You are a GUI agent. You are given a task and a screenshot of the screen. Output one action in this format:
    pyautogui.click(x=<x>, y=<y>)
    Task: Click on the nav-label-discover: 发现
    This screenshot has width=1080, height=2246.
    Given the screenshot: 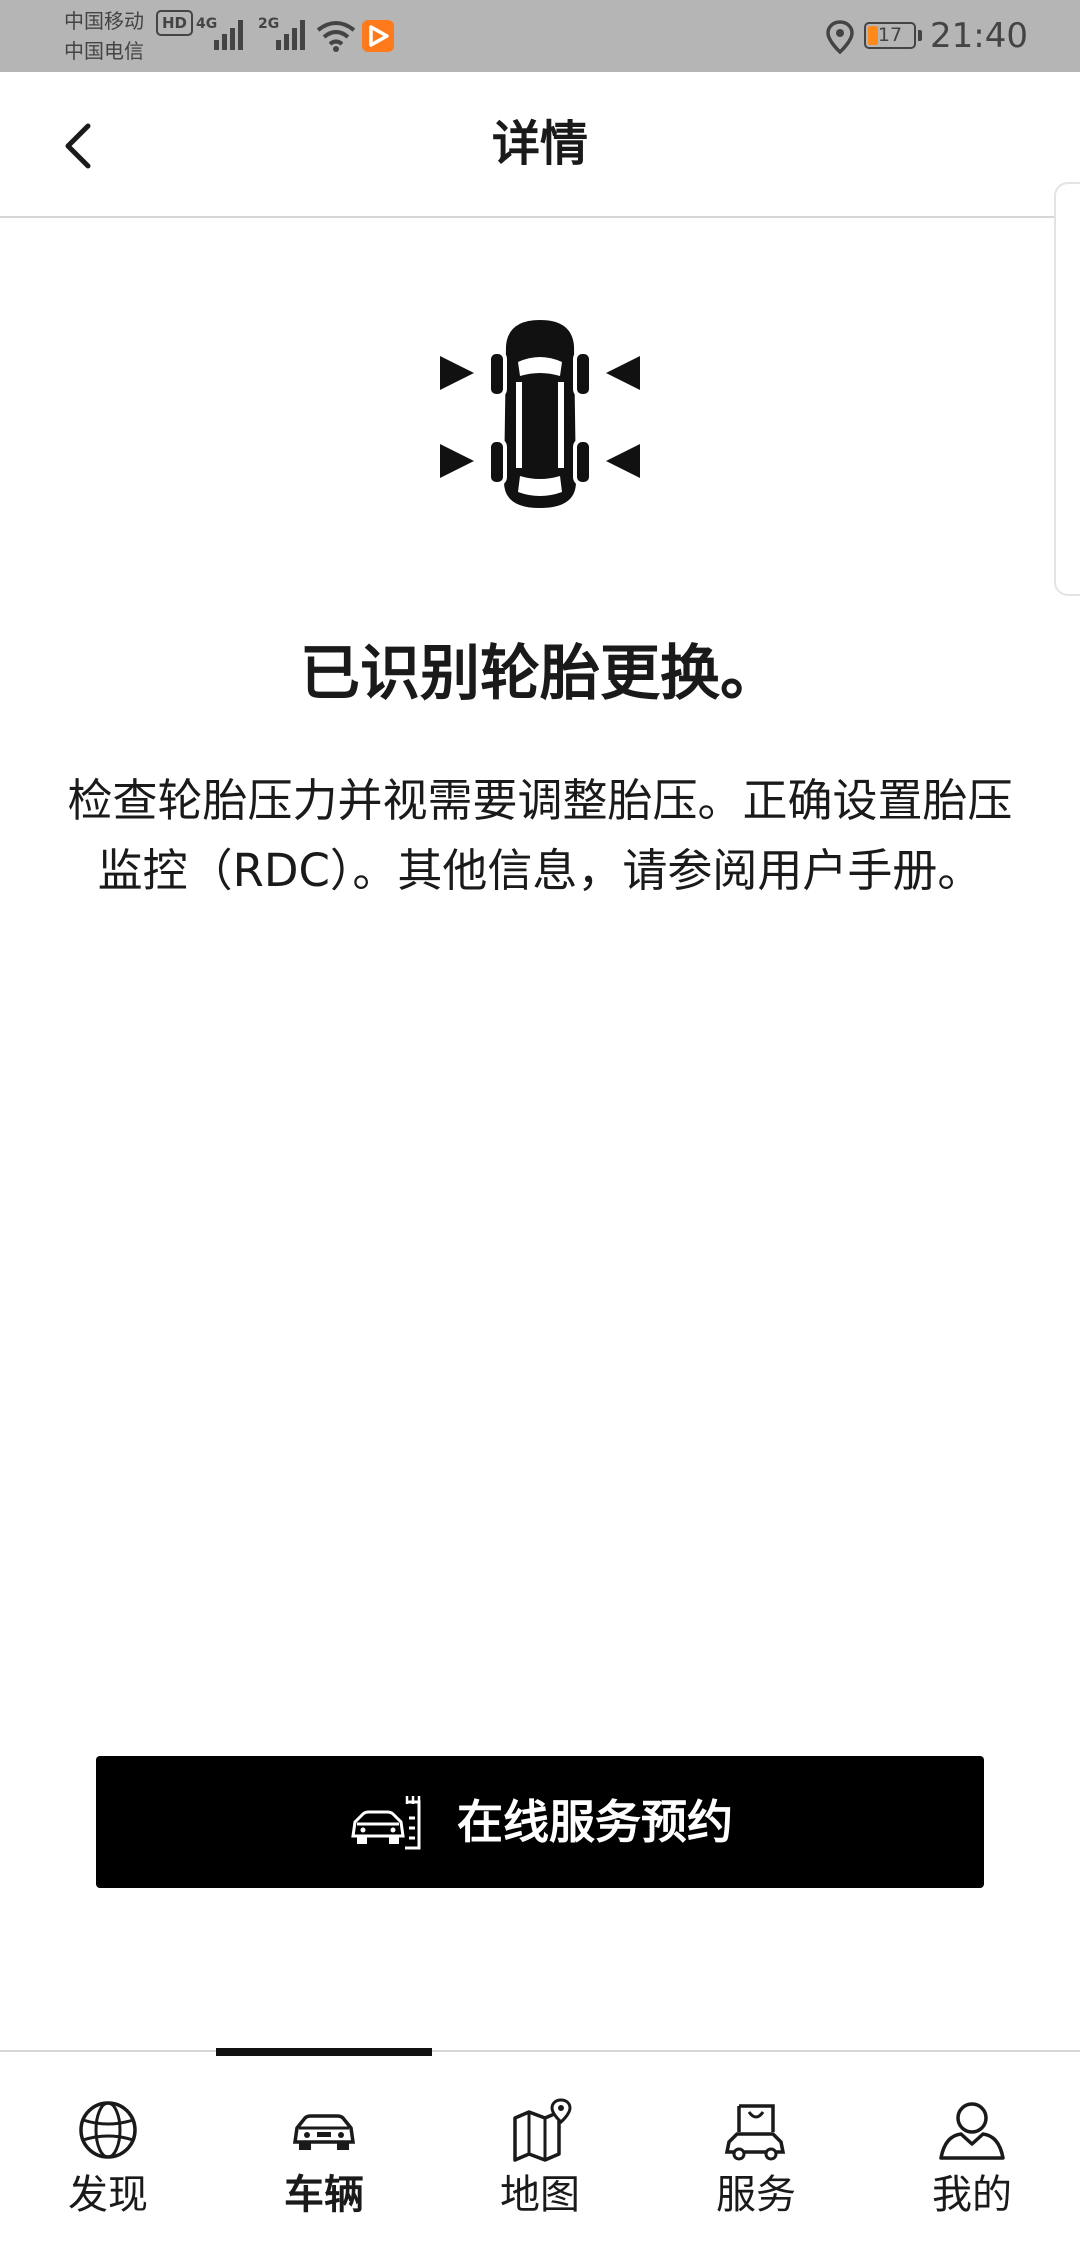 What is the action you would take?
    pyautogui.click(x=108, y=2195)
    